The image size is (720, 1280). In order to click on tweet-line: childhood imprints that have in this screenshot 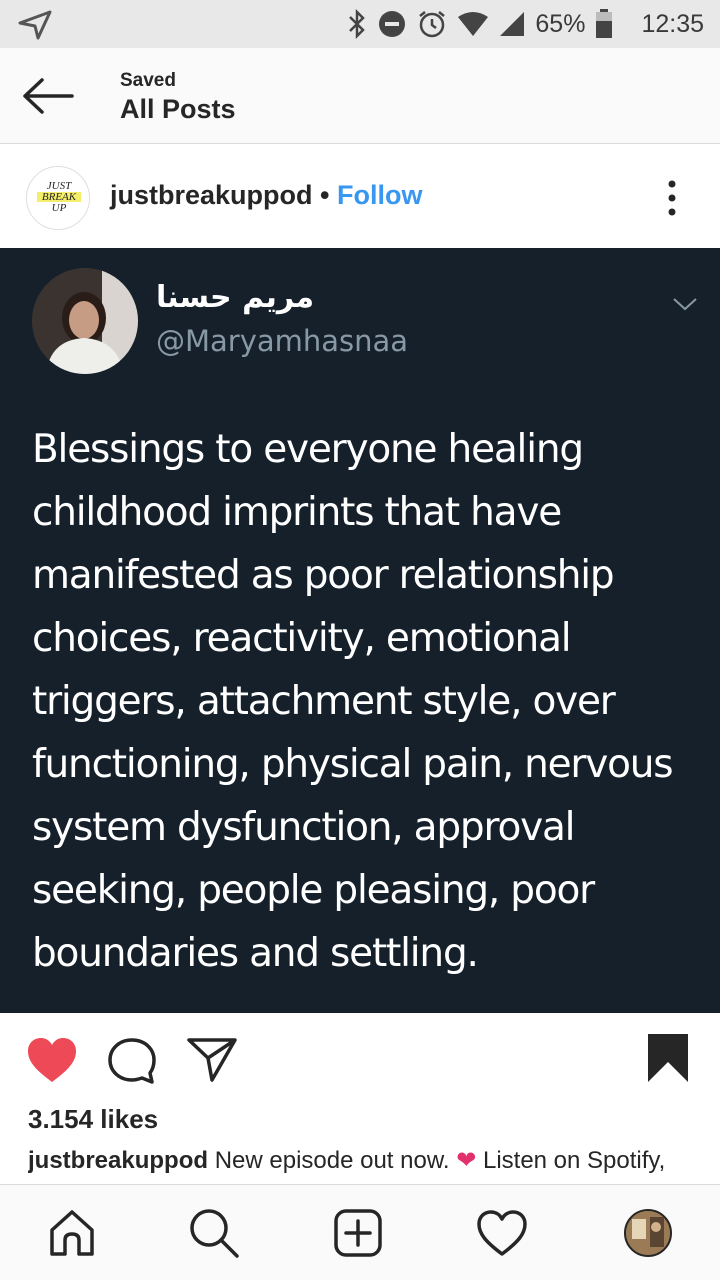, I will do `click(297, 512)`.